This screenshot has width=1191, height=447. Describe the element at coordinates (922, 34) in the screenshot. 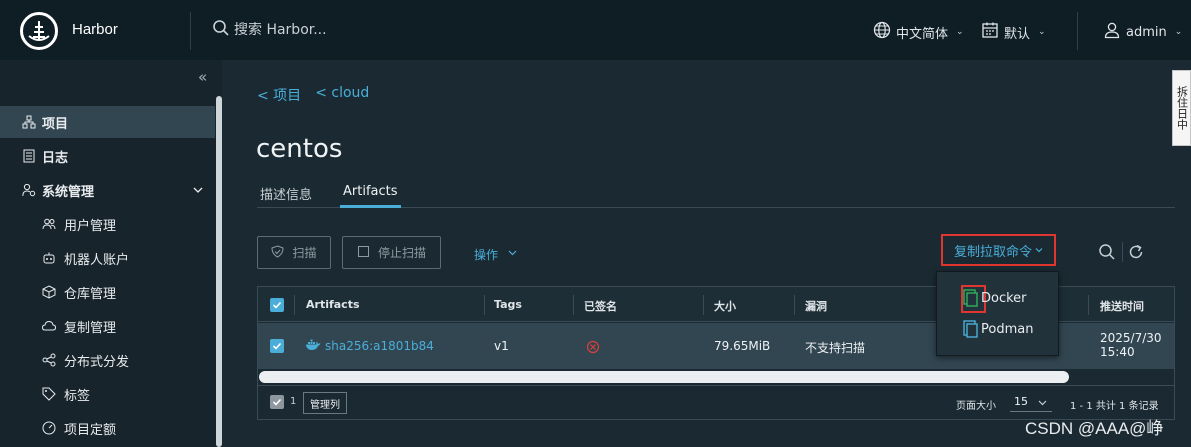

I see `language-label: 中文简体` at that location.